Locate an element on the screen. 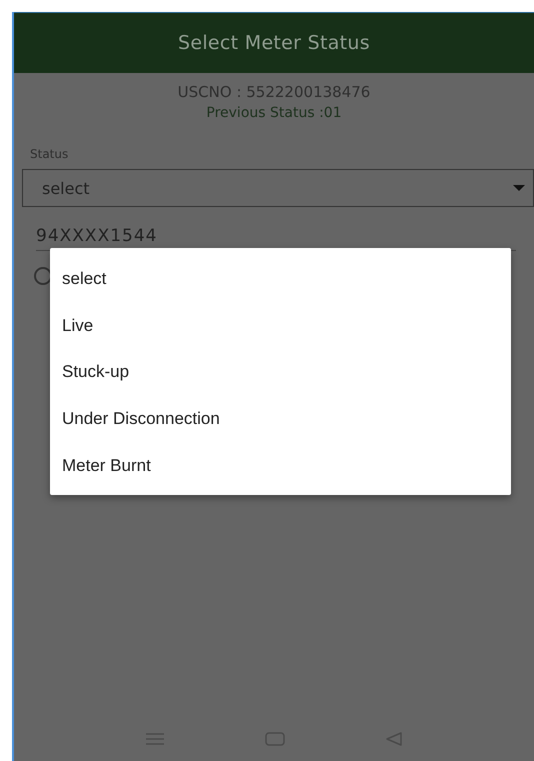  caret-icon is located at coordinates (519, 188).